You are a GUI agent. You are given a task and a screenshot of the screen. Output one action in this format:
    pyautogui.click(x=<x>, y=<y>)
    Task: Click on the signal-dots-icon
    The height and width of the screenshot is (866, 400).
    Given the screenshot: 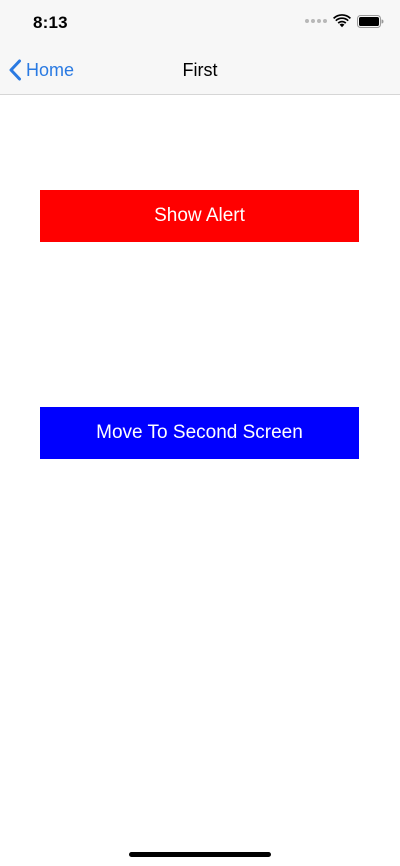 What is the action you would take?
    pyautogui.click(x=316, y=21)
    